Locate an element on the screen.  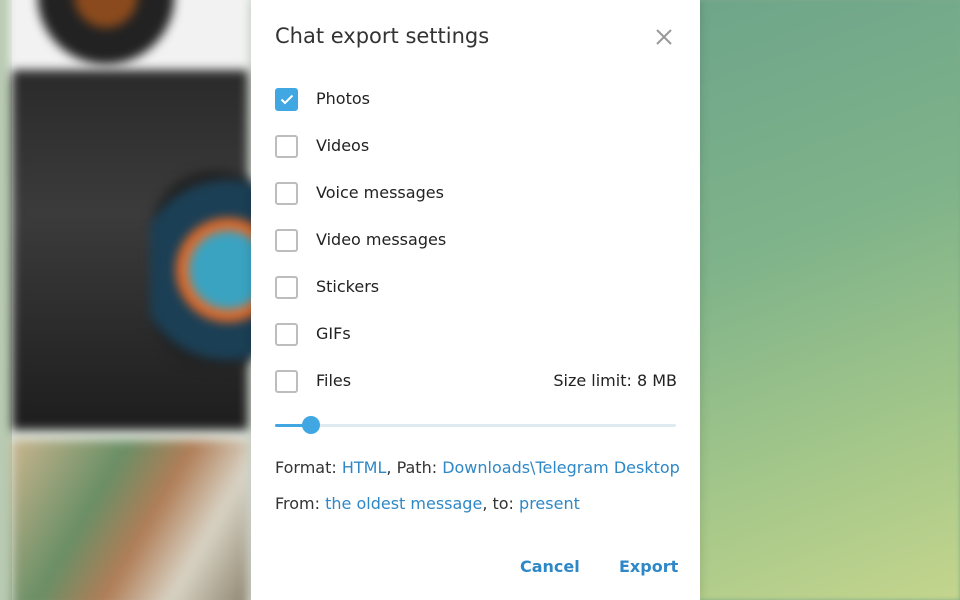
date-range-line: From: the oldest message, to: present is located at coordinates (427, 503).